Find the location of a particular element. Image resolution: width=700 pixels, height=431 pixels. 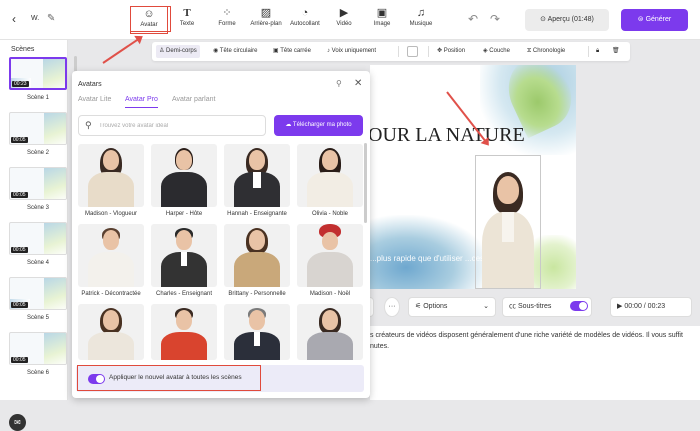

avatar-card: Hannah - Enseignante is located at coordinates (257, 180).